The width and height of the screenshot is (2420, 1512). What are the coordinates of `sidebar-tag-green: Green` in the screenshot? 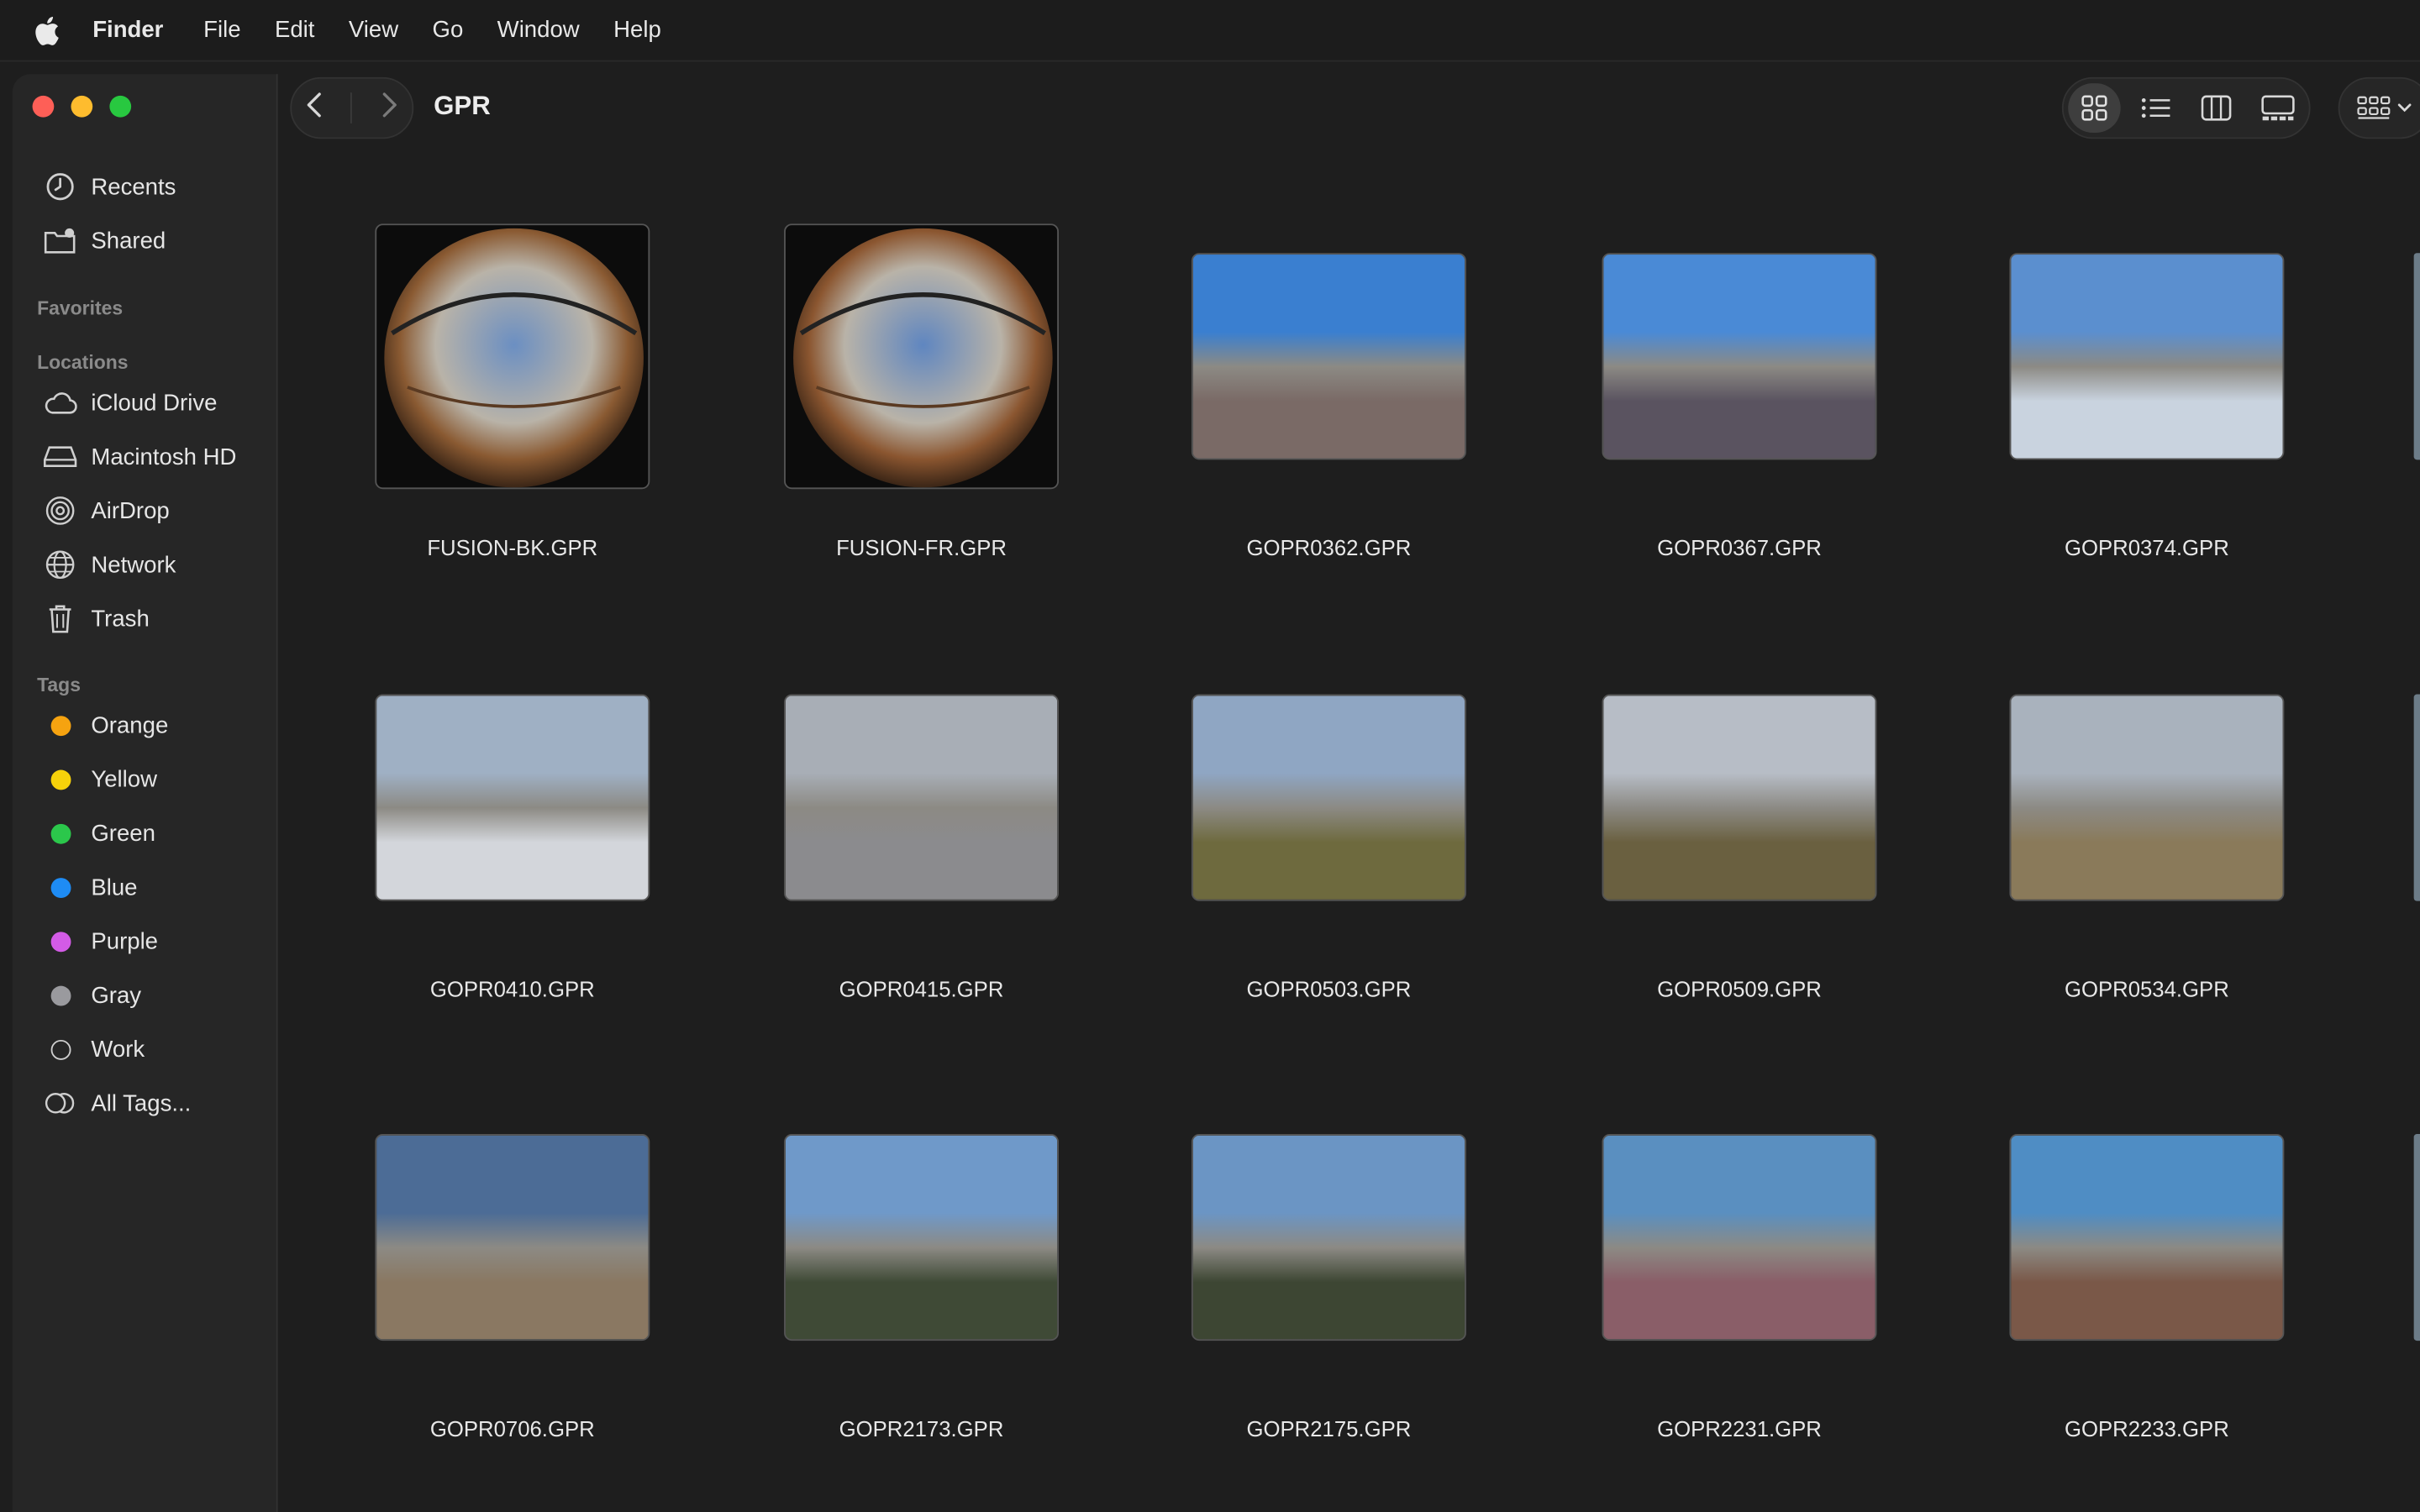 It's located at (147, 833).